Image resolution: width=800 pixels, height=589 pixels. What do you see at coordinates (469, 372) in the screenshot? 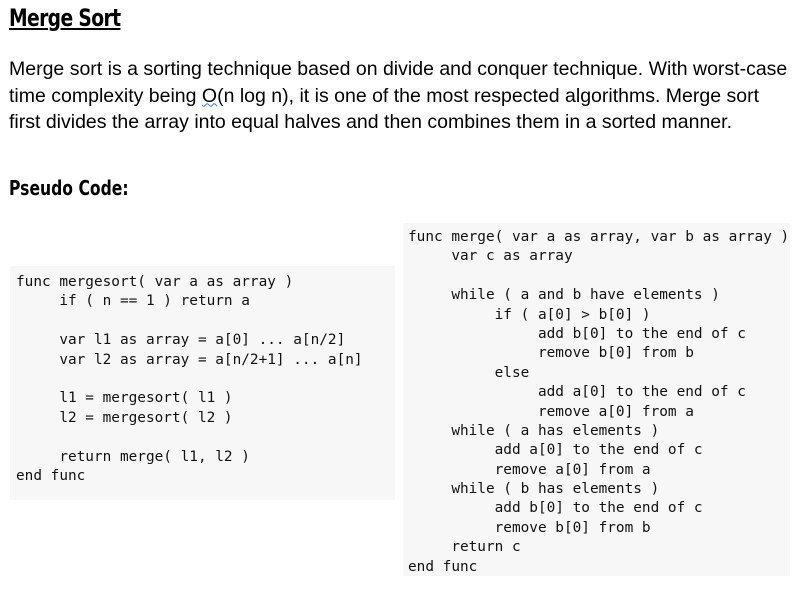
I see `code-line: else` at bounding box center [469, 372].